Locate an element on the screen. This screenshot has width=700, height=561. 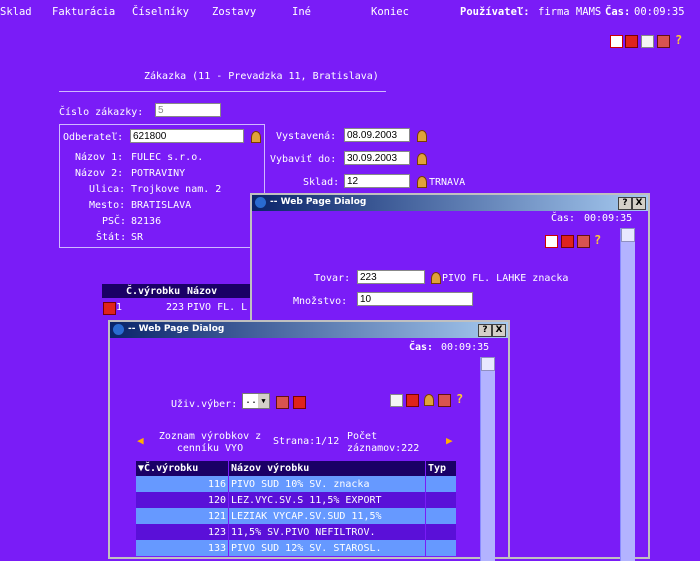
pocet: Počet záznamov:222 is located at coordinates (383, 442).